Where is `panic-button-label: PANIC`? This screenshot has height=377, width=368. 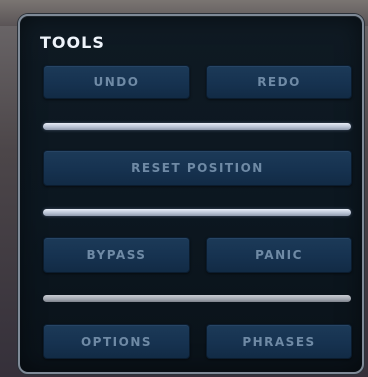
panic-button-label: PANIC is located at coordinates (279, 255).